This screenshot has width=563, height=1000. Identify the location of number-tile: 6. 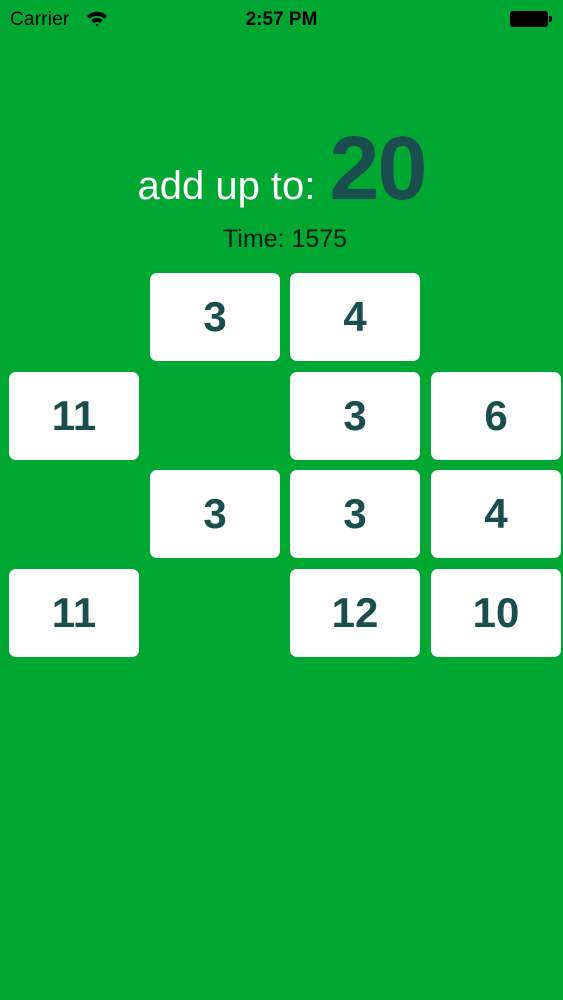
(496, 416).